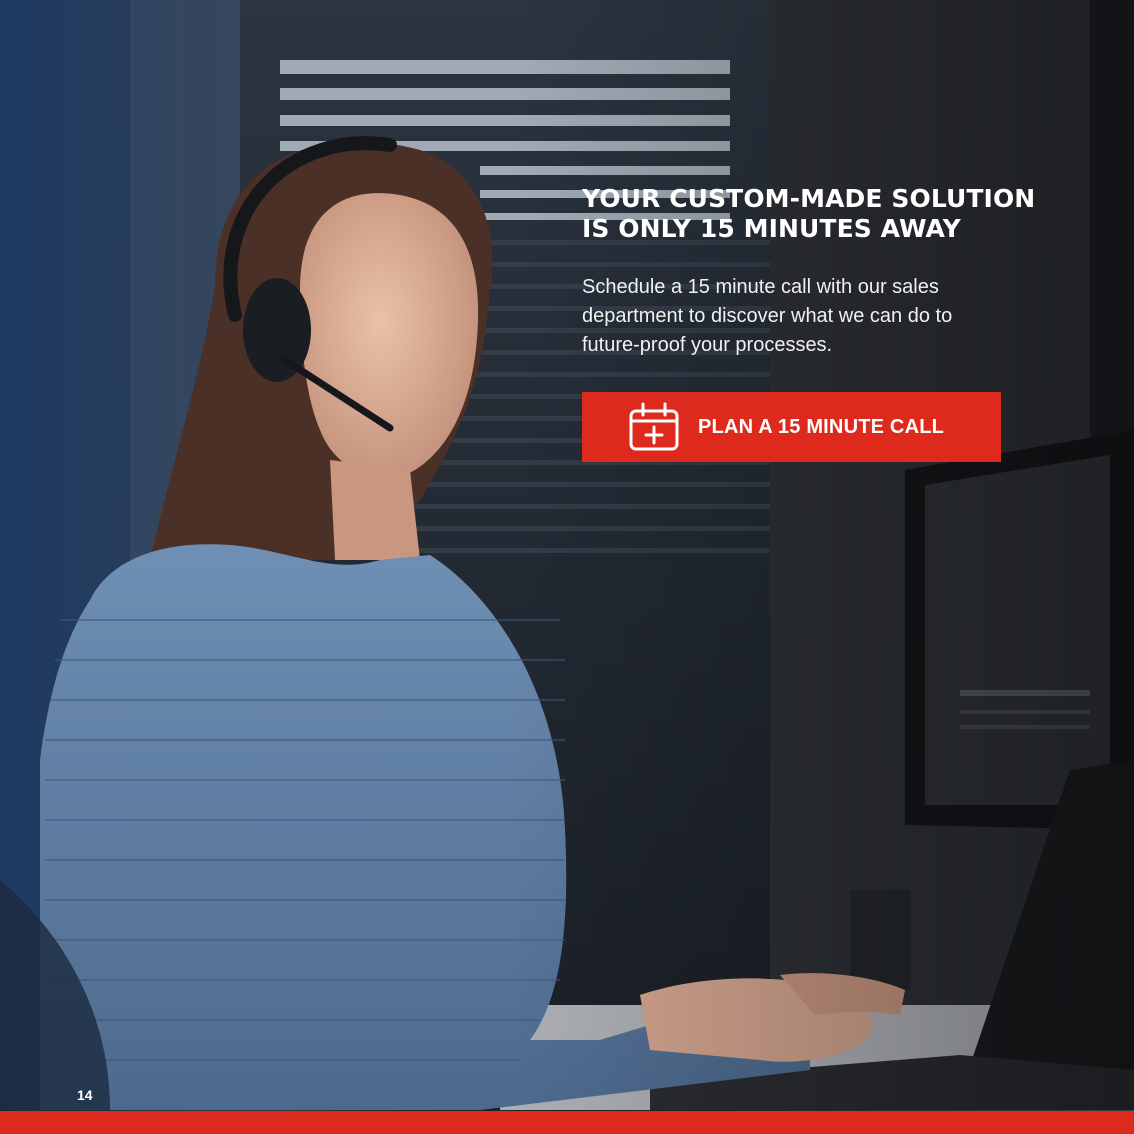  I want to click on intro-line-3: future-proof your processes., so click(707, 345).